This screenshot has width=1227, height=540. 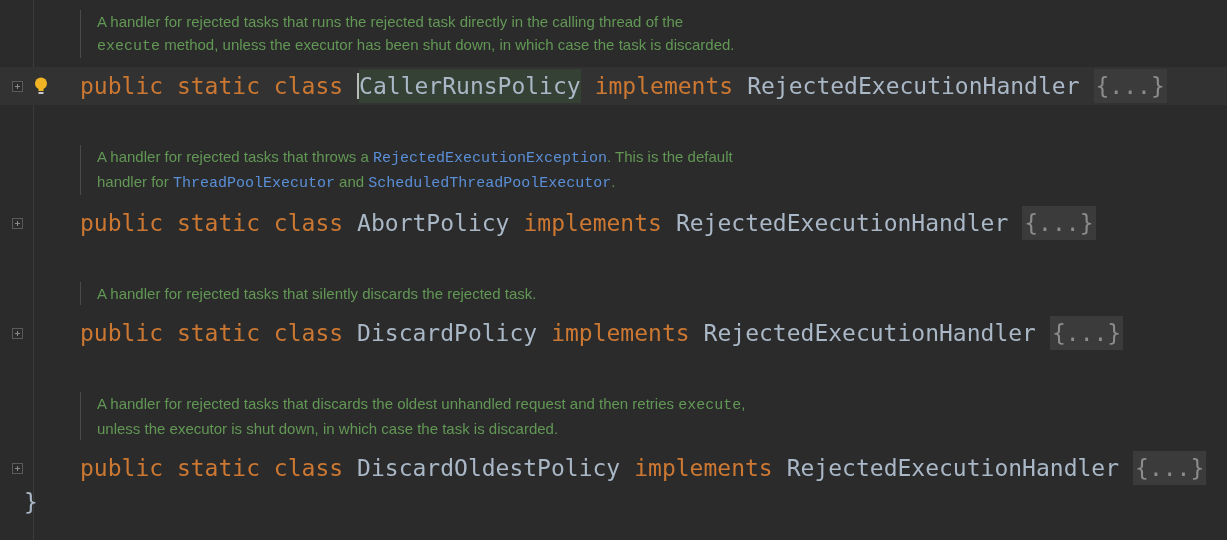 I want to click on class-name: AbortPolicy, so click(x=433, y=223).